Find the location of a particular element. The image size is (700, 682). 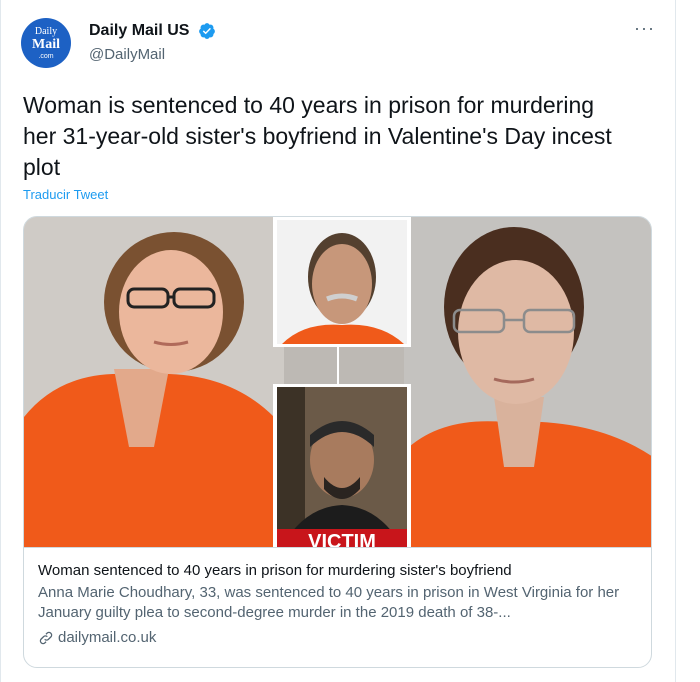

more-dots-icon: ··· is located at coordinates (644, 28).